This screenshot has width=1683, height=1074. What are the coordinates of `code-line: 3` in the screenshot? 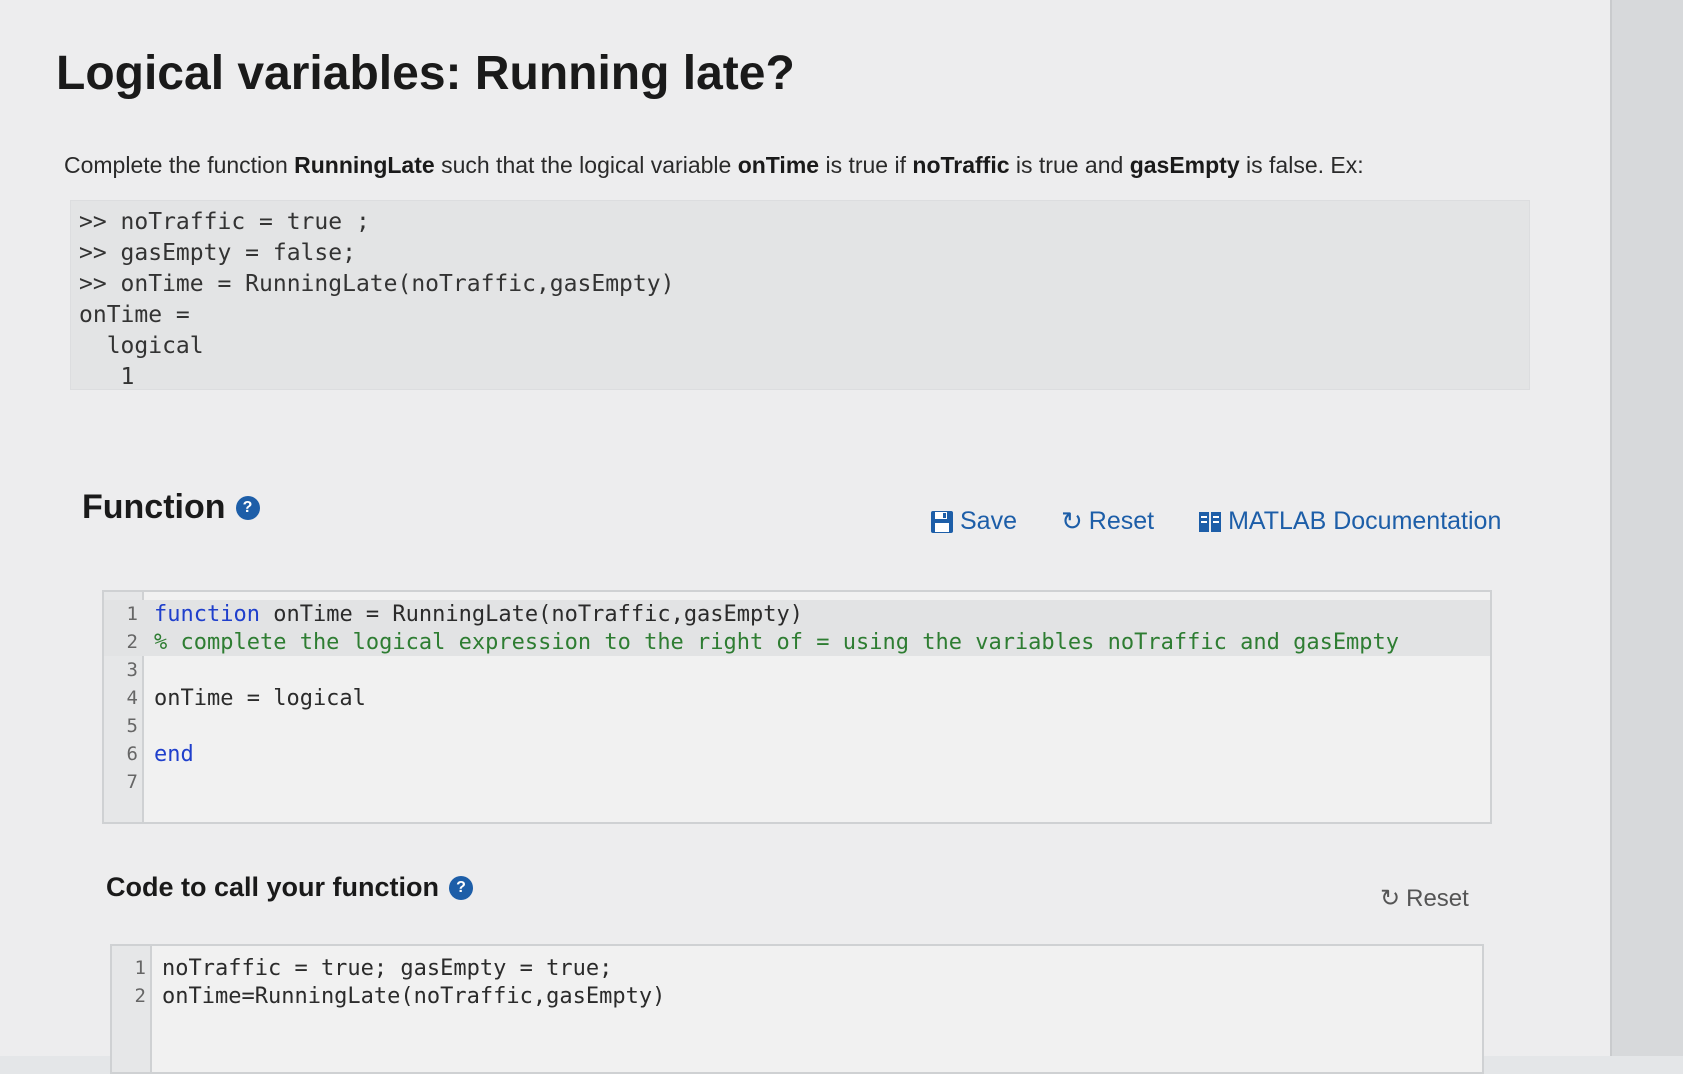 It's located at (797, 670).